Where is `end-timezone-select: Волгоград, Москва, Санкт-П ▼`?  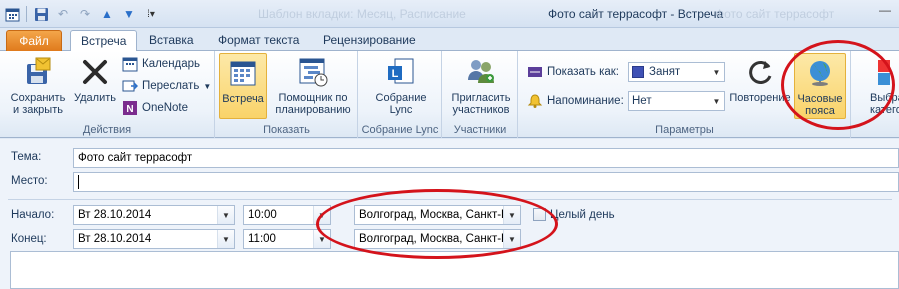 end-timezone-select: Волгоград, Москва, Санкт-П ▼ is located at coordinates (437, 239).